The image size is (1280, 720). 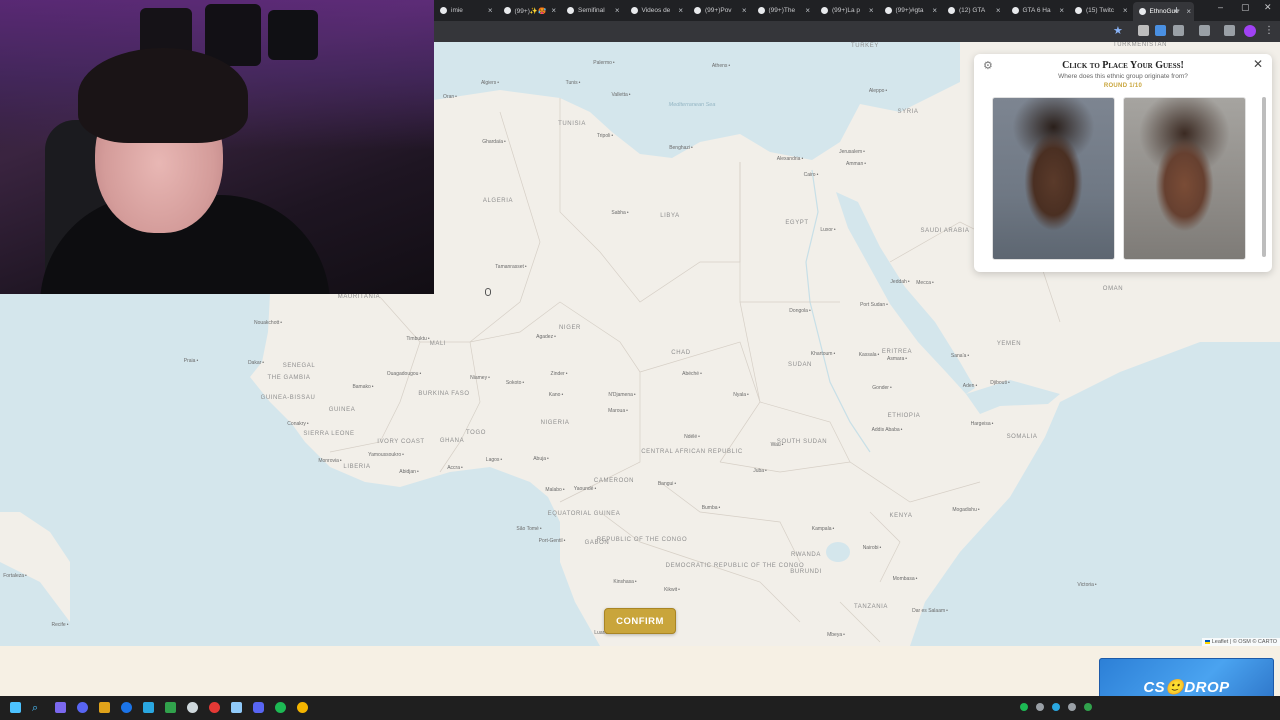 What do you see at coordinates (973, 10) in the screenshot?
I see `browser-tab: (12) GTA ×` at bounding box center [973, 10].